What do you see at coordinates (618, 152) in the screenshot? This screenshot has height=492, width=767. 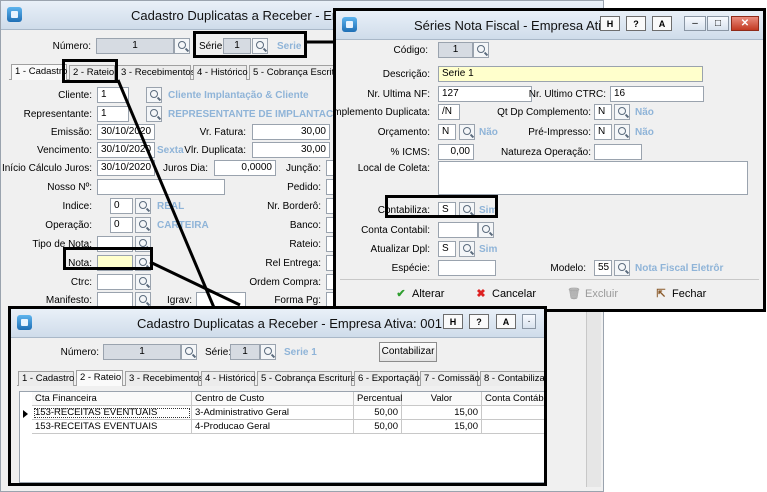 I see `natureza-field` at bounding box center [618, 152].